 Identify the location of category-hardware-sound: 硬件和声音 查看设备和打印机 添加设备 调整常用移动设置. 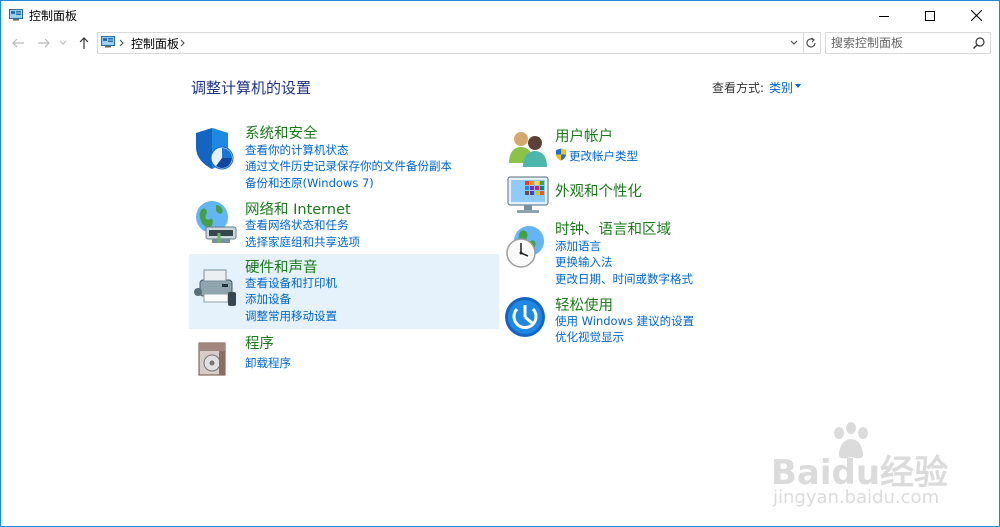
(344, 291).